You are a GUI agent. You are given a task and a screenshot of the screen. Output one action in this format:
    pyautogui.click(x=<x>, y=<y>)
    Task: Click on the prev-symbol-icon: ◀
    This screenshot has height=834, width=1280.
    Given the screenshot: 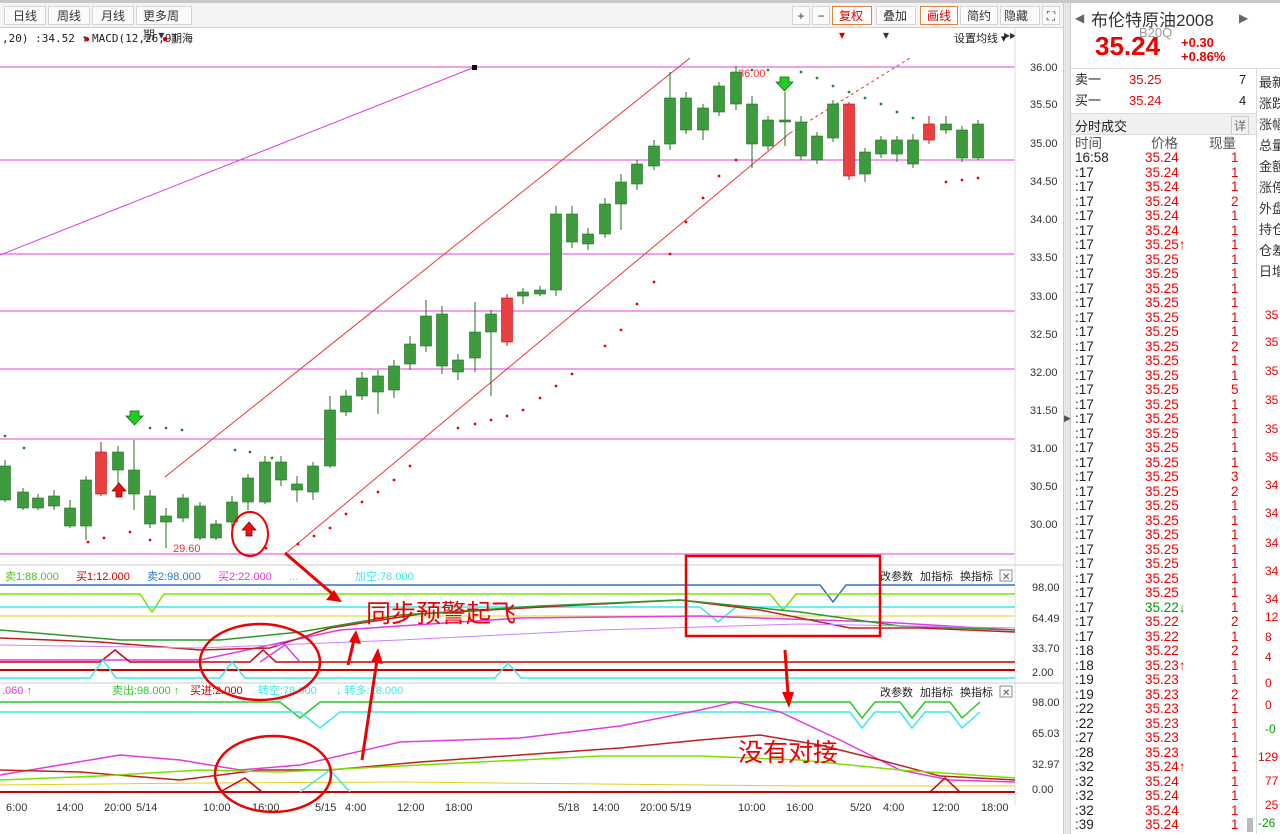 What is the action you would take?
    pyautogui.click(x=1079, y=18)
    